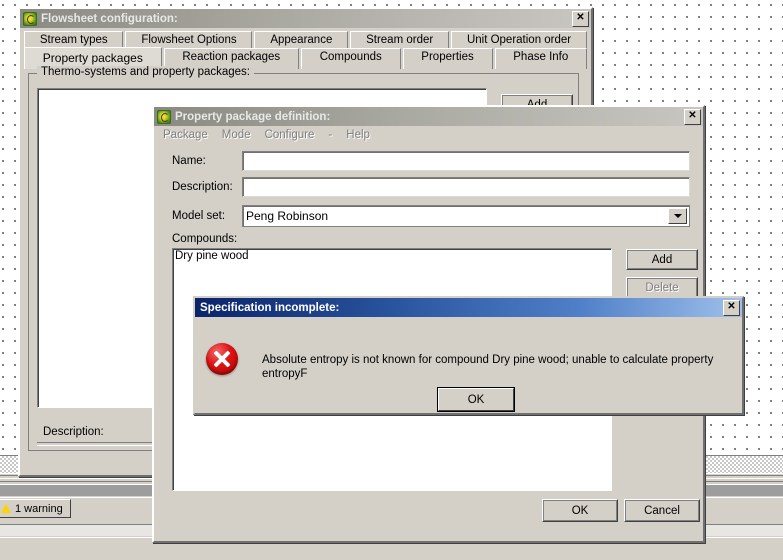 The width and height of the screenshot is (783, 560). Describe the element at coordinates (476, 399) in the screenshot. I see `error-ok-button: OK` at that location.